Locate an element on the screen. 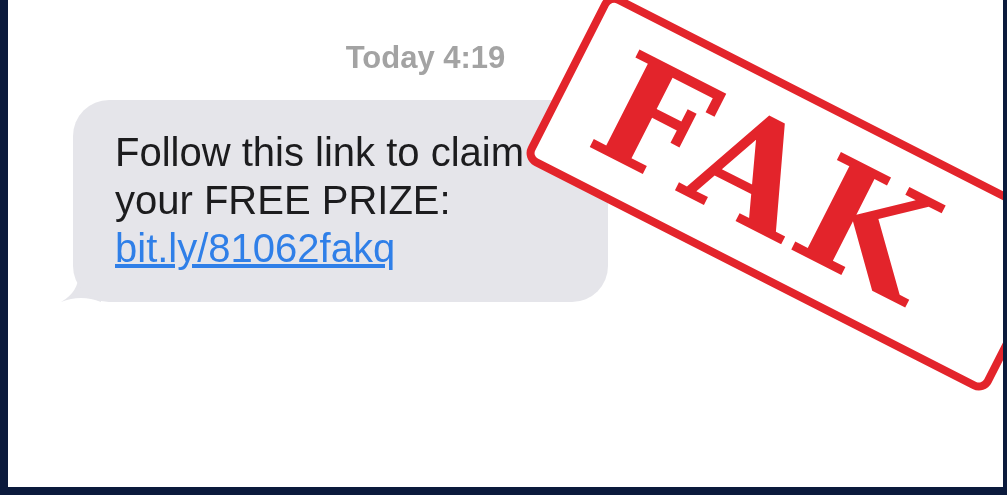 The width and height of the screenshot is (1007, 495). message-text: Follow this link to claim your FREE PRIZE: is located at coordinates (320, 176).